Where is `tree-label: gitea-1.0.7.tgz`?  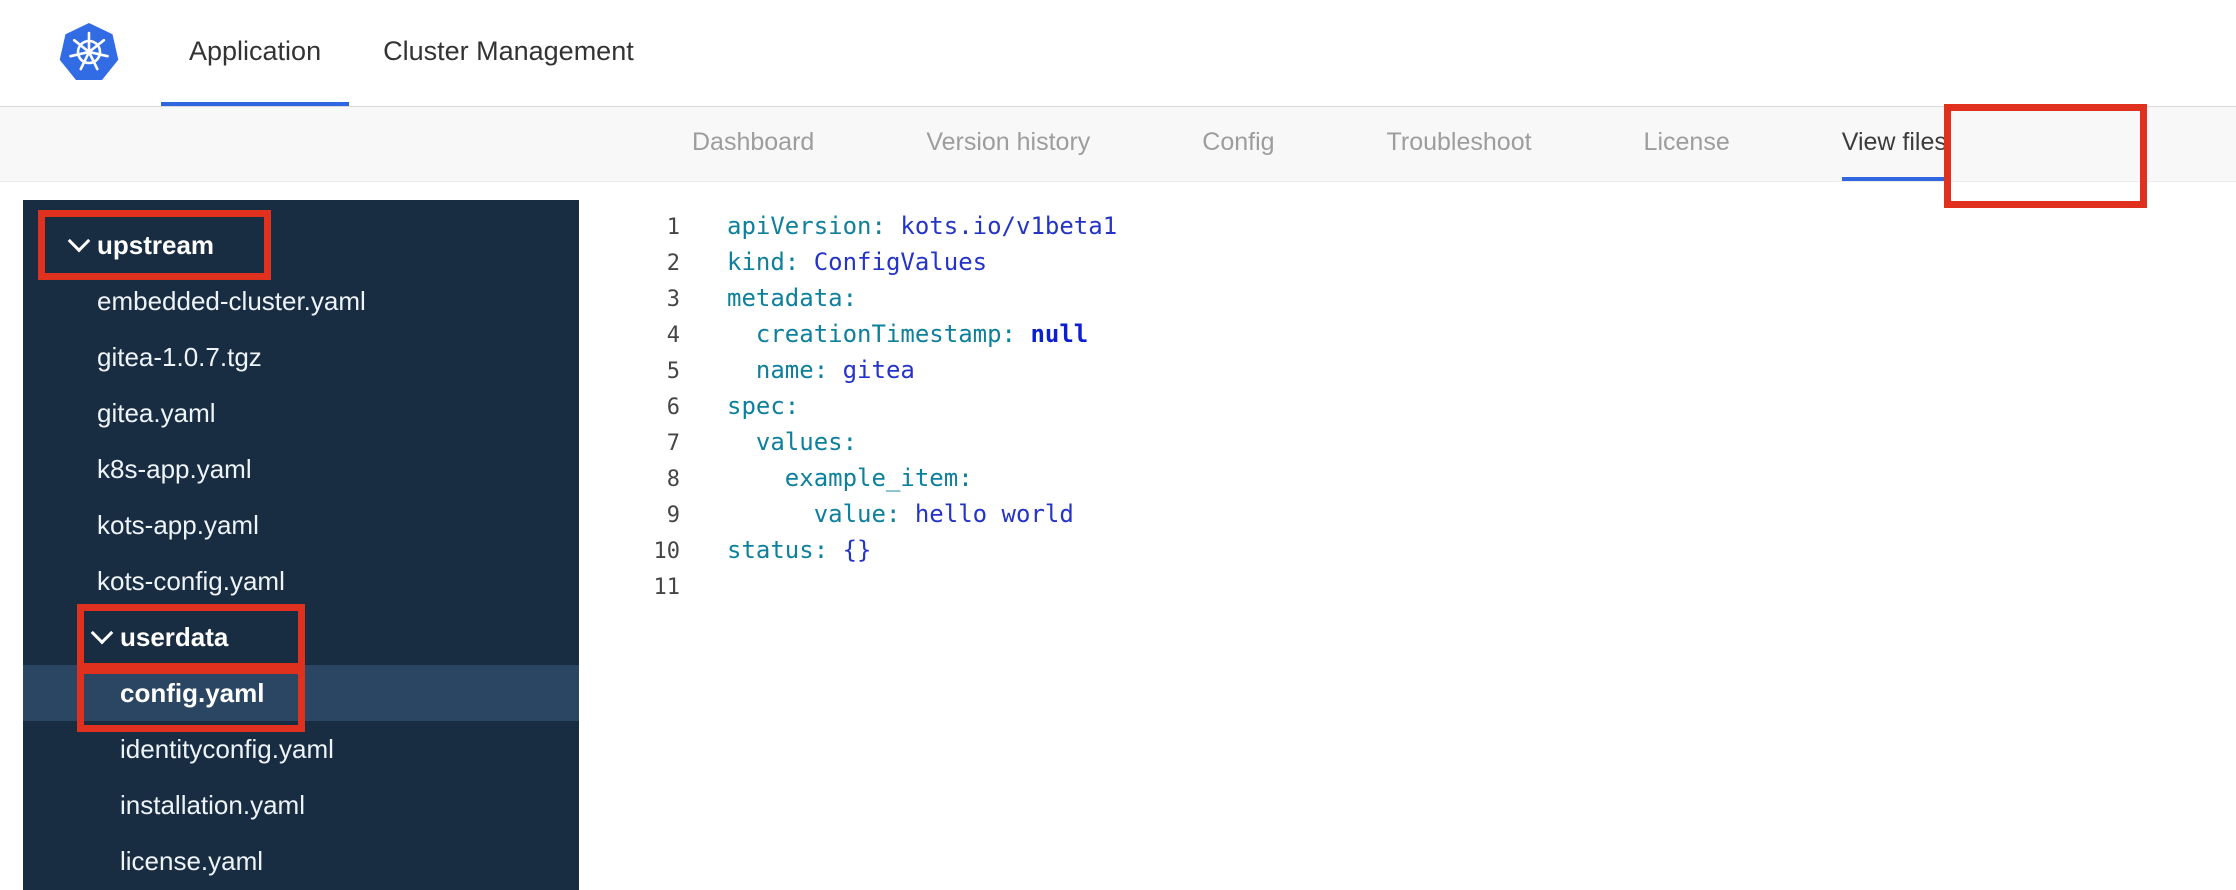 tree-label: gitea-1.0.7.tgz is located at coordinates (179, 356).